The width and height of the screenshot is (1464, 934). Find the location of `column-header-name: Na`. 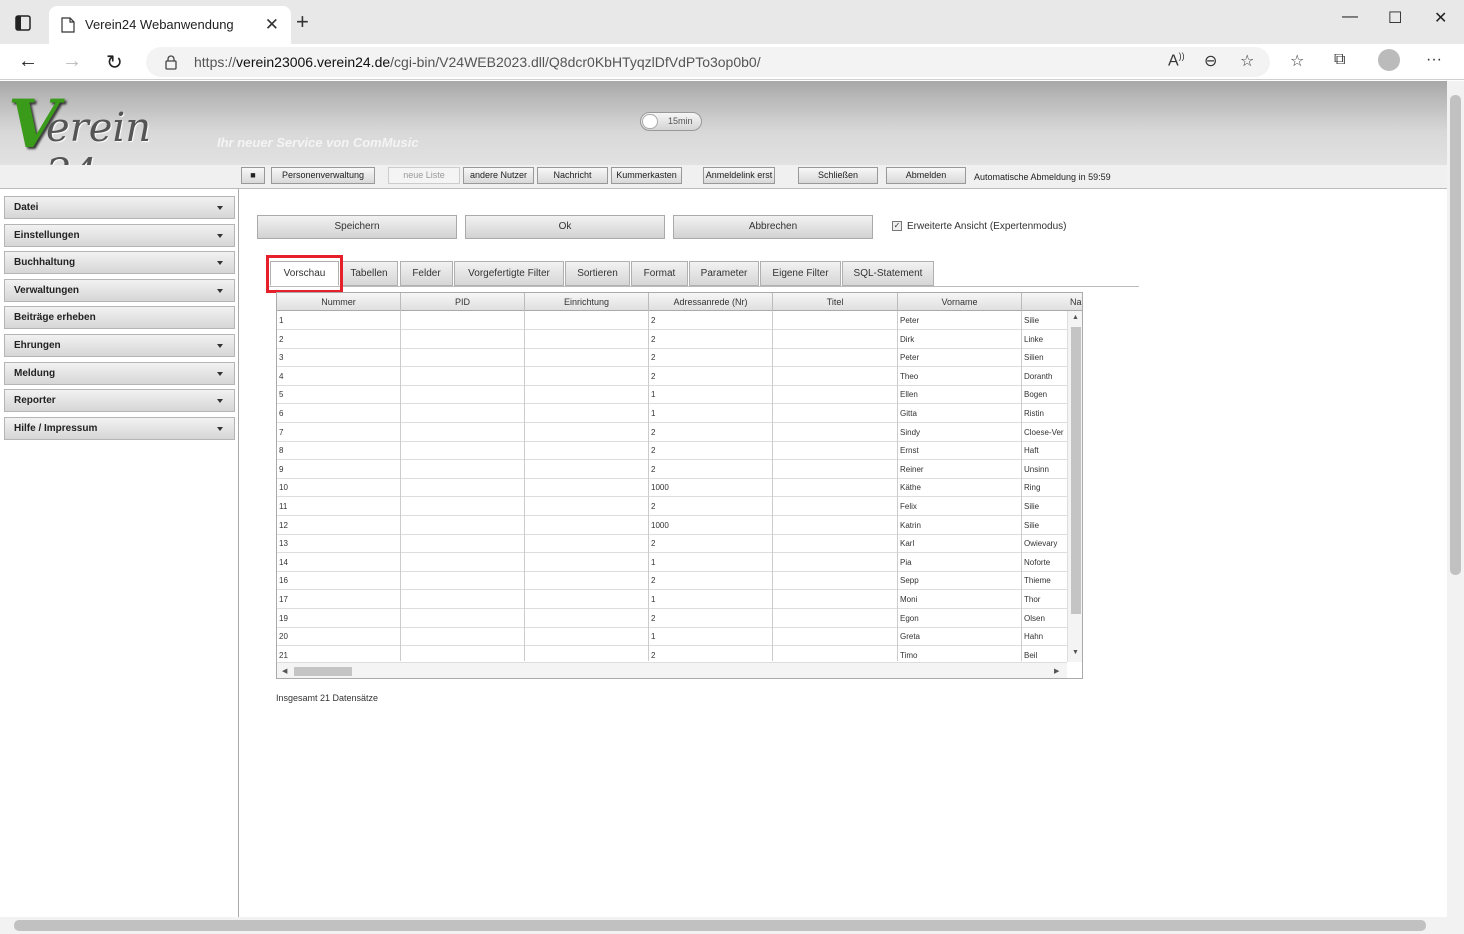

column-header-name: Na is located at coordinates (1052, 302).